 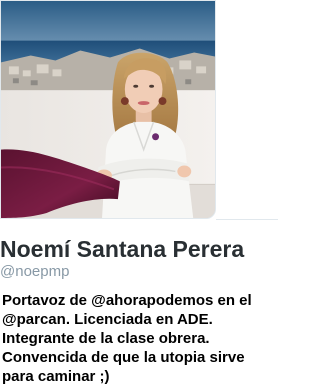 I want to click on bio-line: Convencida de que la utopia sirve, so click(x=123, y=357).